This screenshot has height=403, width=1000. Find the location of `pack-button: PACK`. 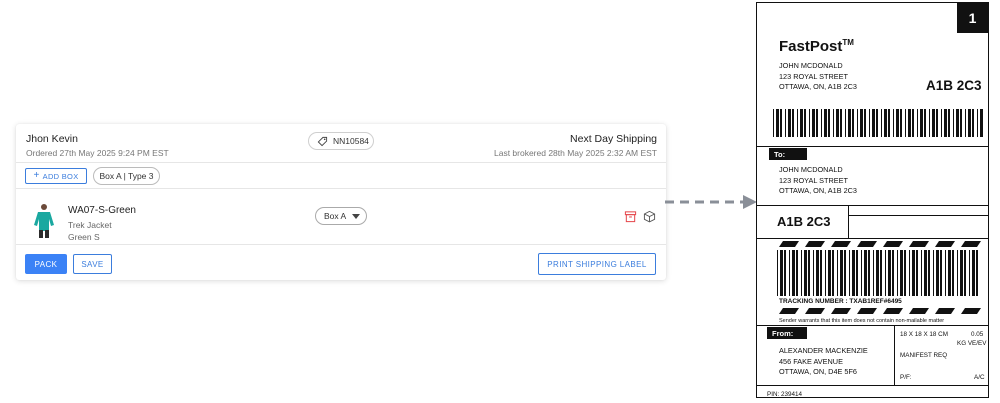

pack-button: PACK is located at coordinates (46, 264).